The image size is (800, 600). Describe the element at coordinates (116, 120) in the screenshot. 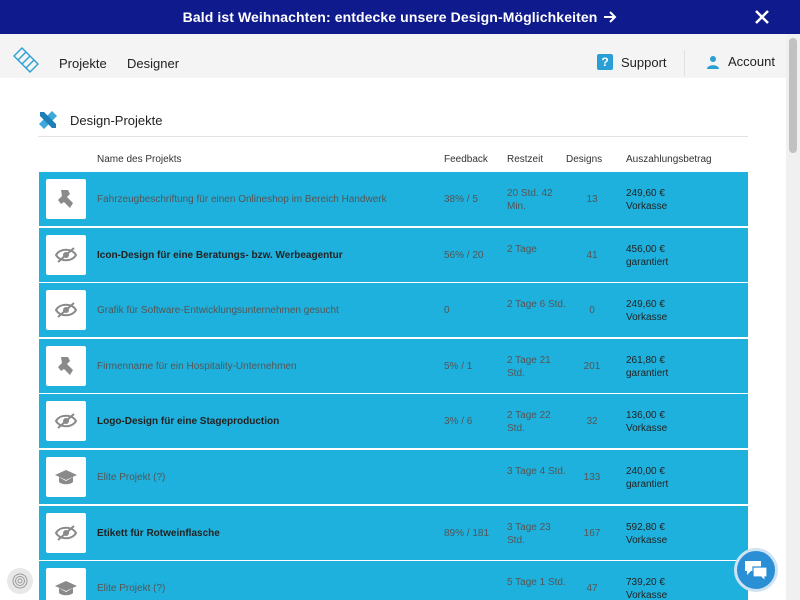

I see `section-title: Design-Projekte` at that location.